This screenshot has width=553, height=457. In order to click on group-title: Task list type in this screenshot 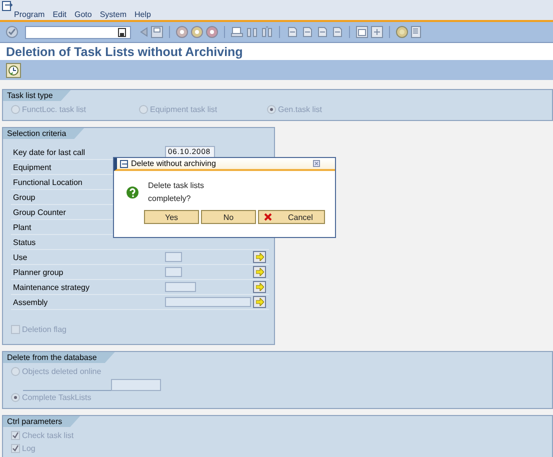, I will do `click(37, 95)`.